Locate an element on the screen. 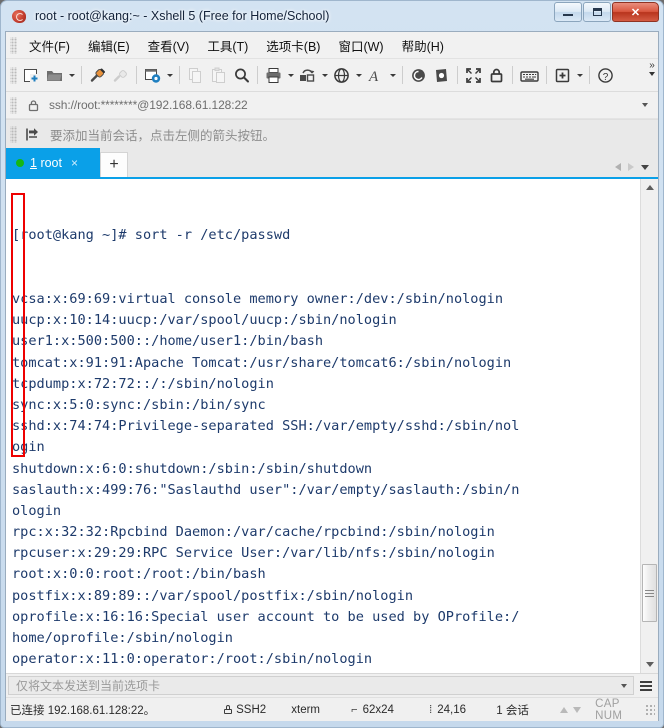  send-placeholder: 仅将文本发送到当前选项卡 is located at coordinates (88, 686).